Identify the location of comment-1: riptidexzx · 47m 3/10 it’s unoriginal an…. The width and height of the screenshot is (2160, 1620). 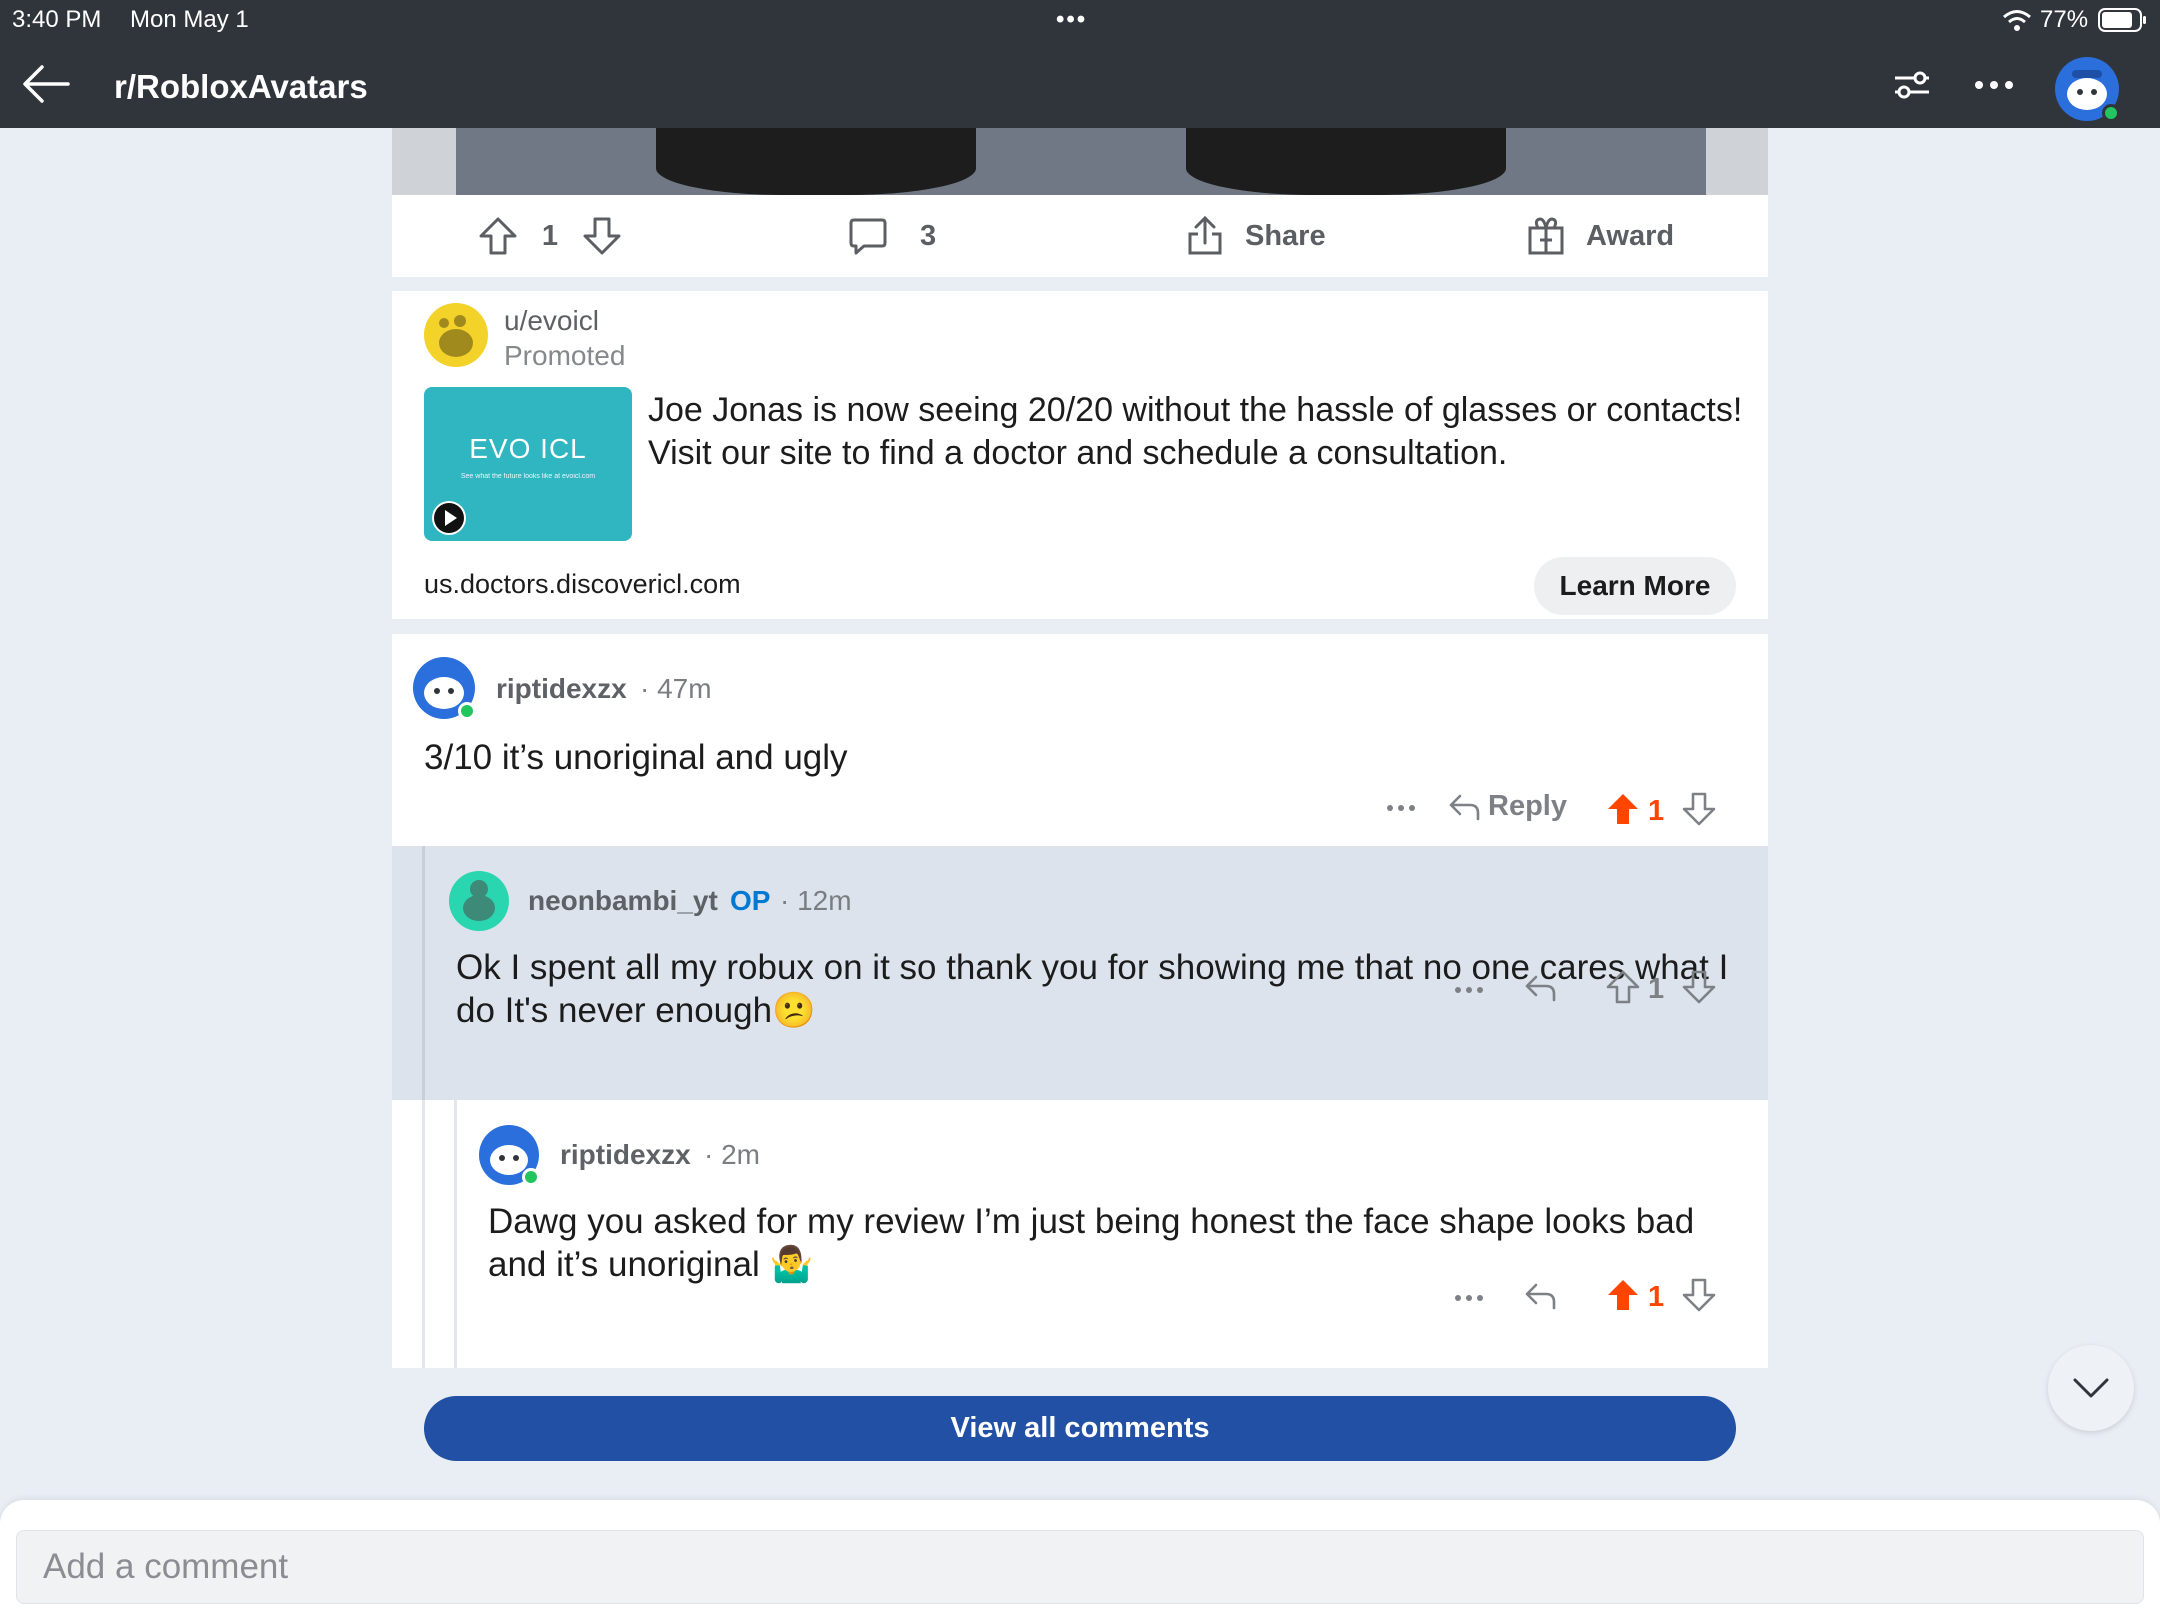
(1080, 740).